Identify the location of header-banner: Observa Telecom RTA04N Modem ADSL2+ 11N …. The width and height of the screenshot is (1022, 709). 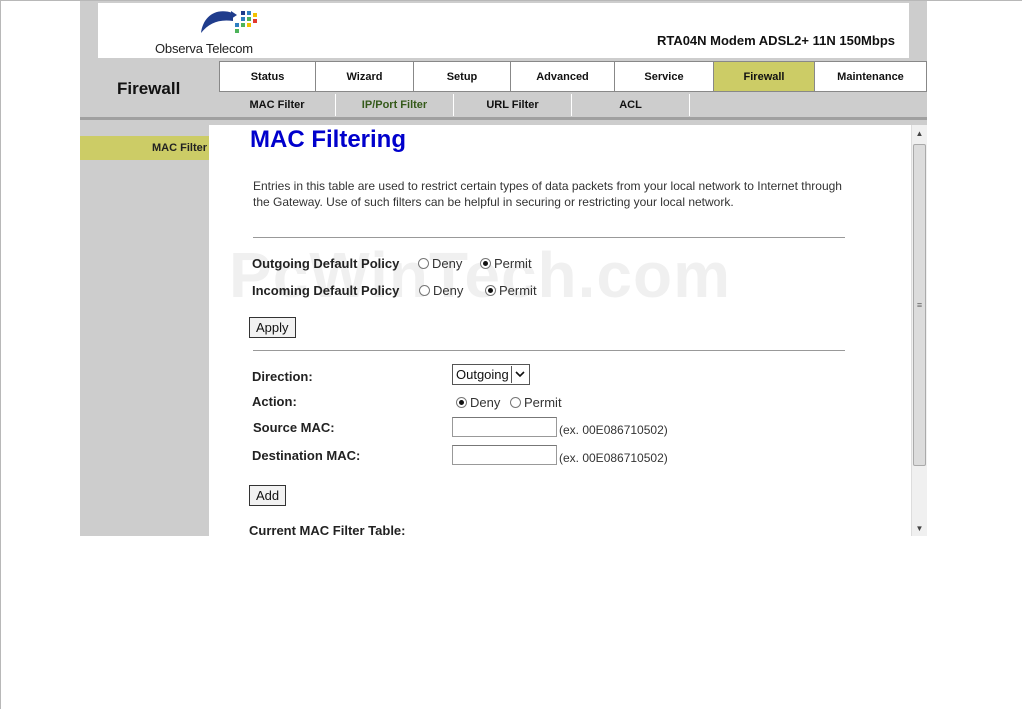
(503, 30).